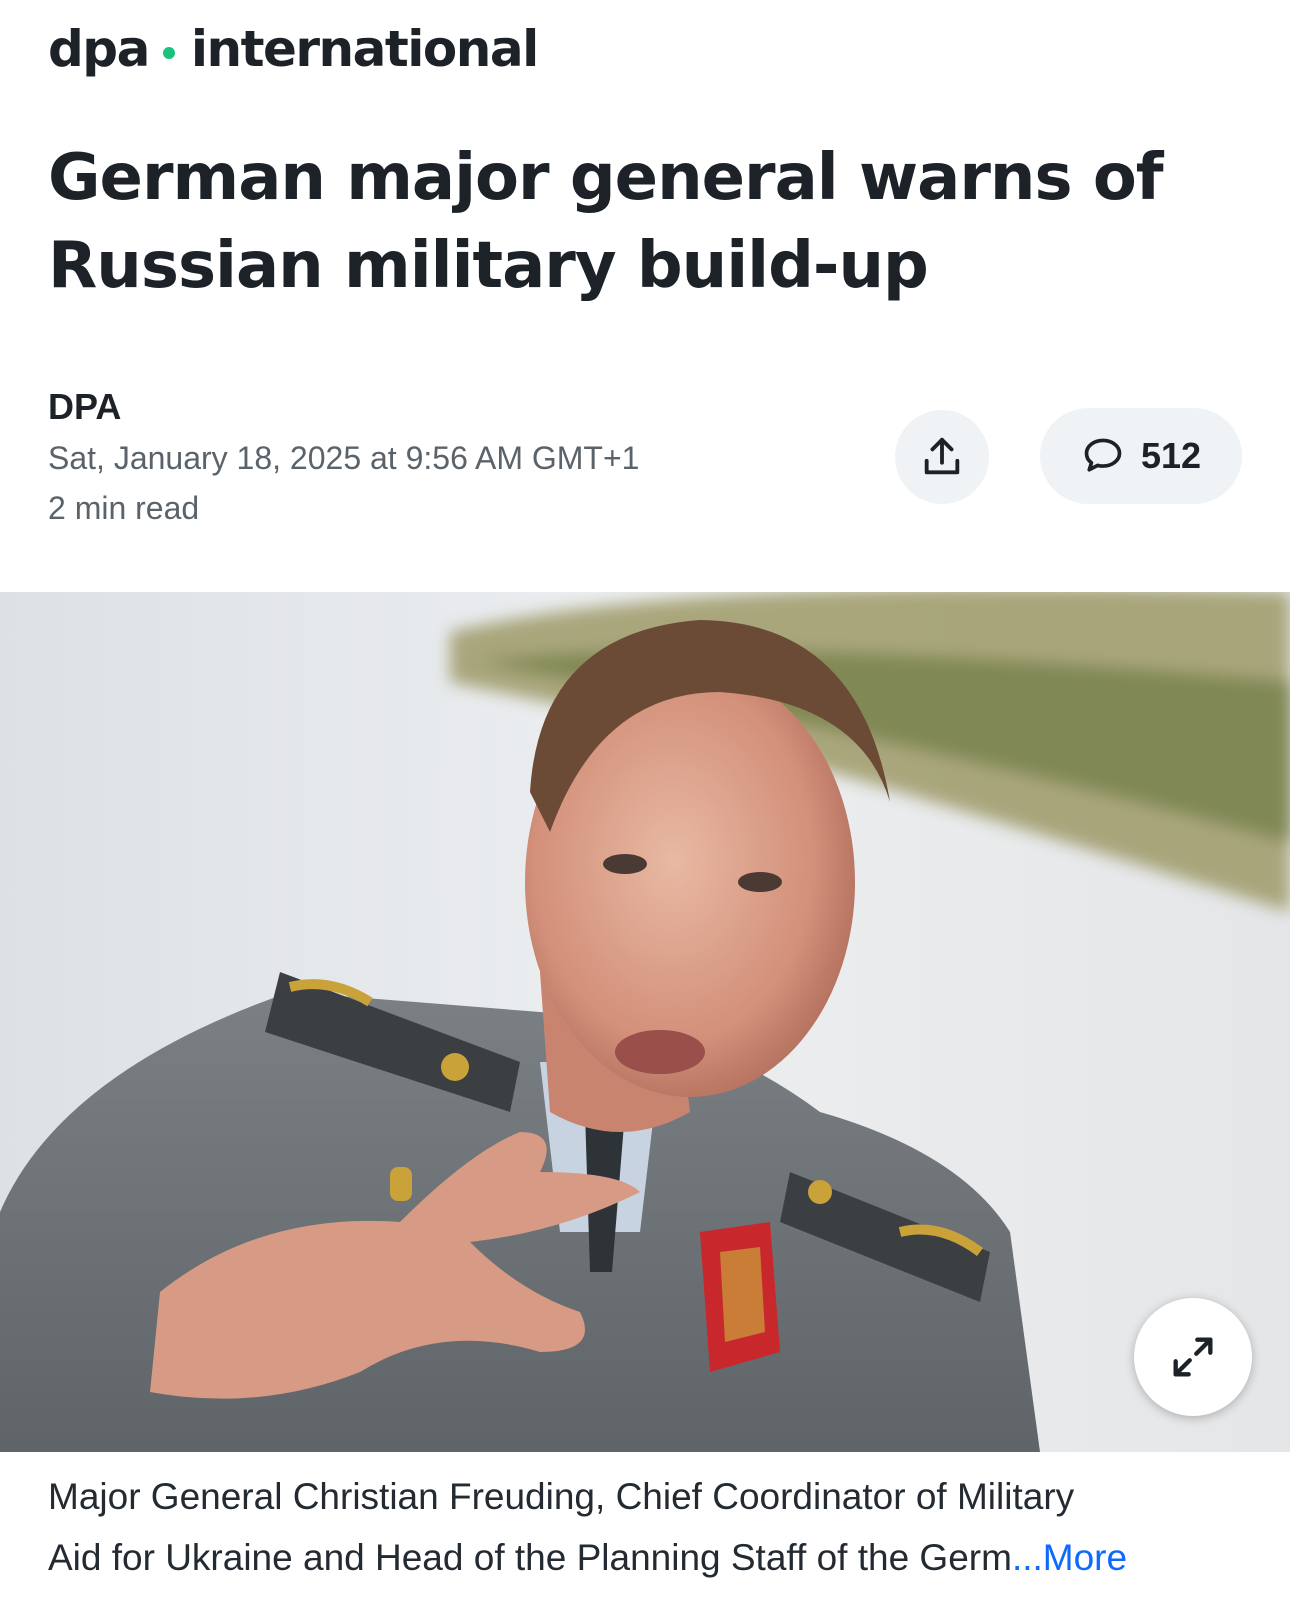 This screenshot has width=1290, height=1602. I want to click on comment-count: 512, so click(1171, 455).